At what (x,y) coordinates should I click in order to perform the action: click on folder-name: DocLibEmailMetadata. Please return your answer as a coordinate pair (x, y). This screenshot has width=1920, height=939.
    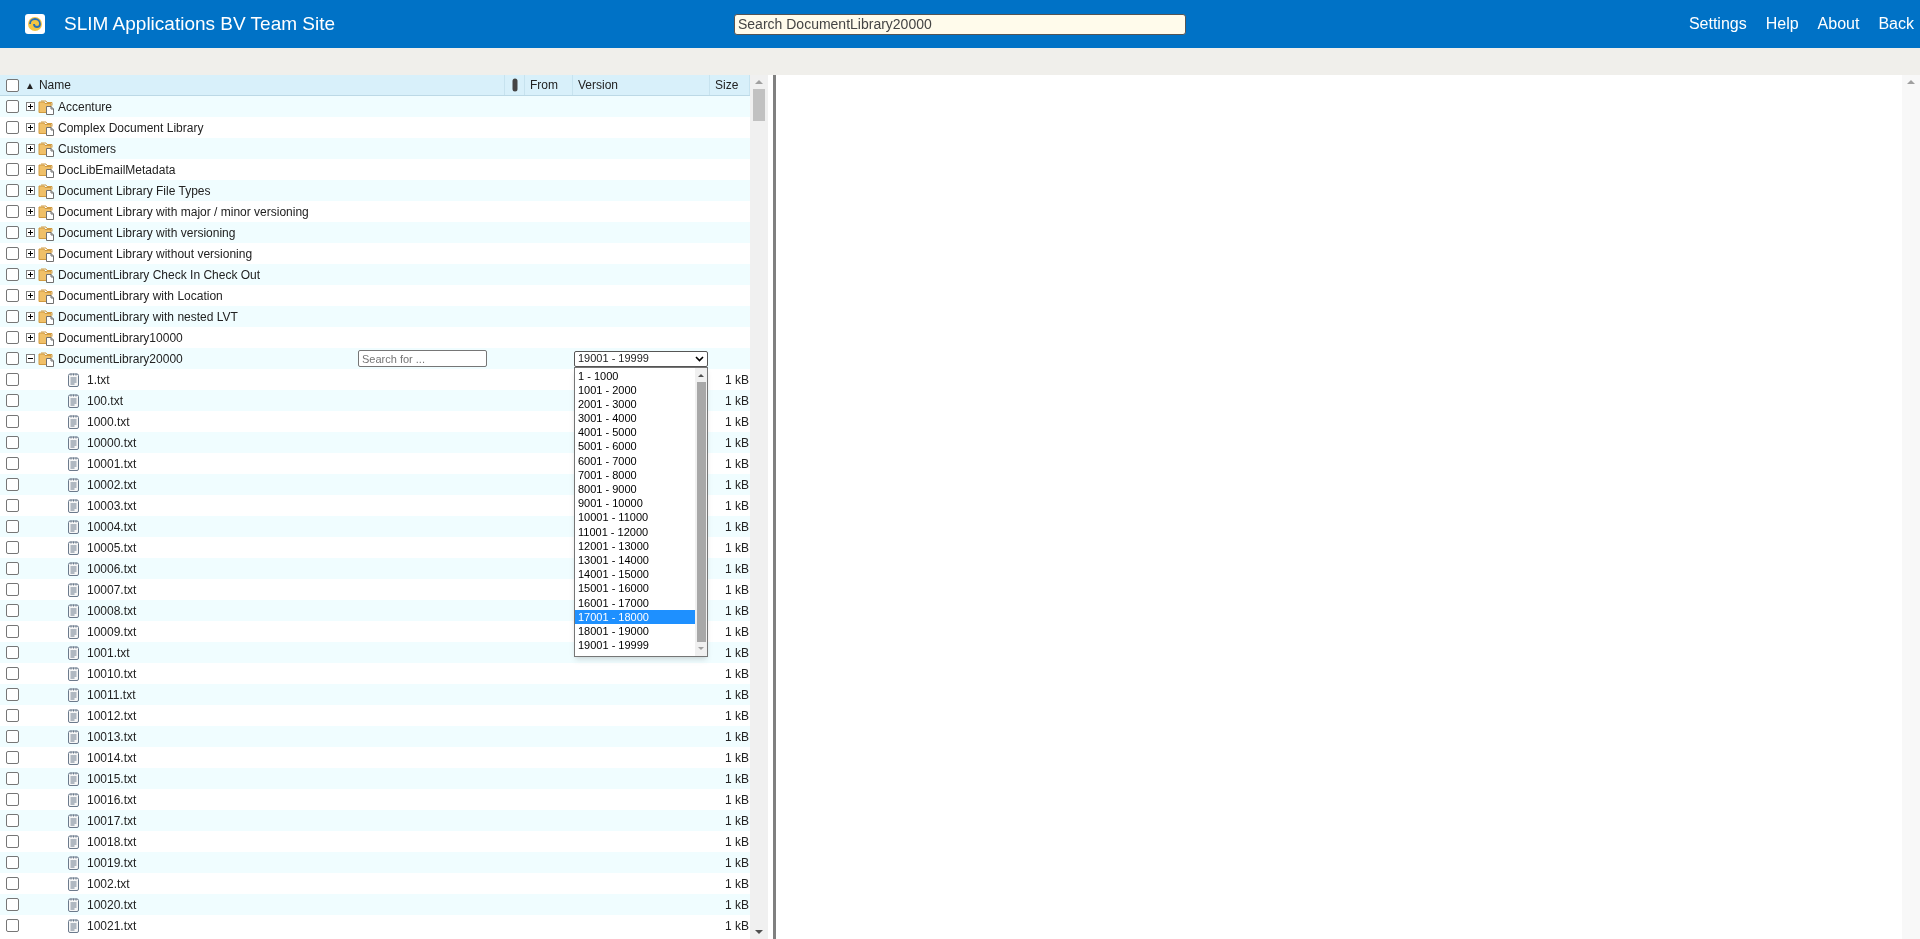
    Looking at the image, I should click on (117, 169).